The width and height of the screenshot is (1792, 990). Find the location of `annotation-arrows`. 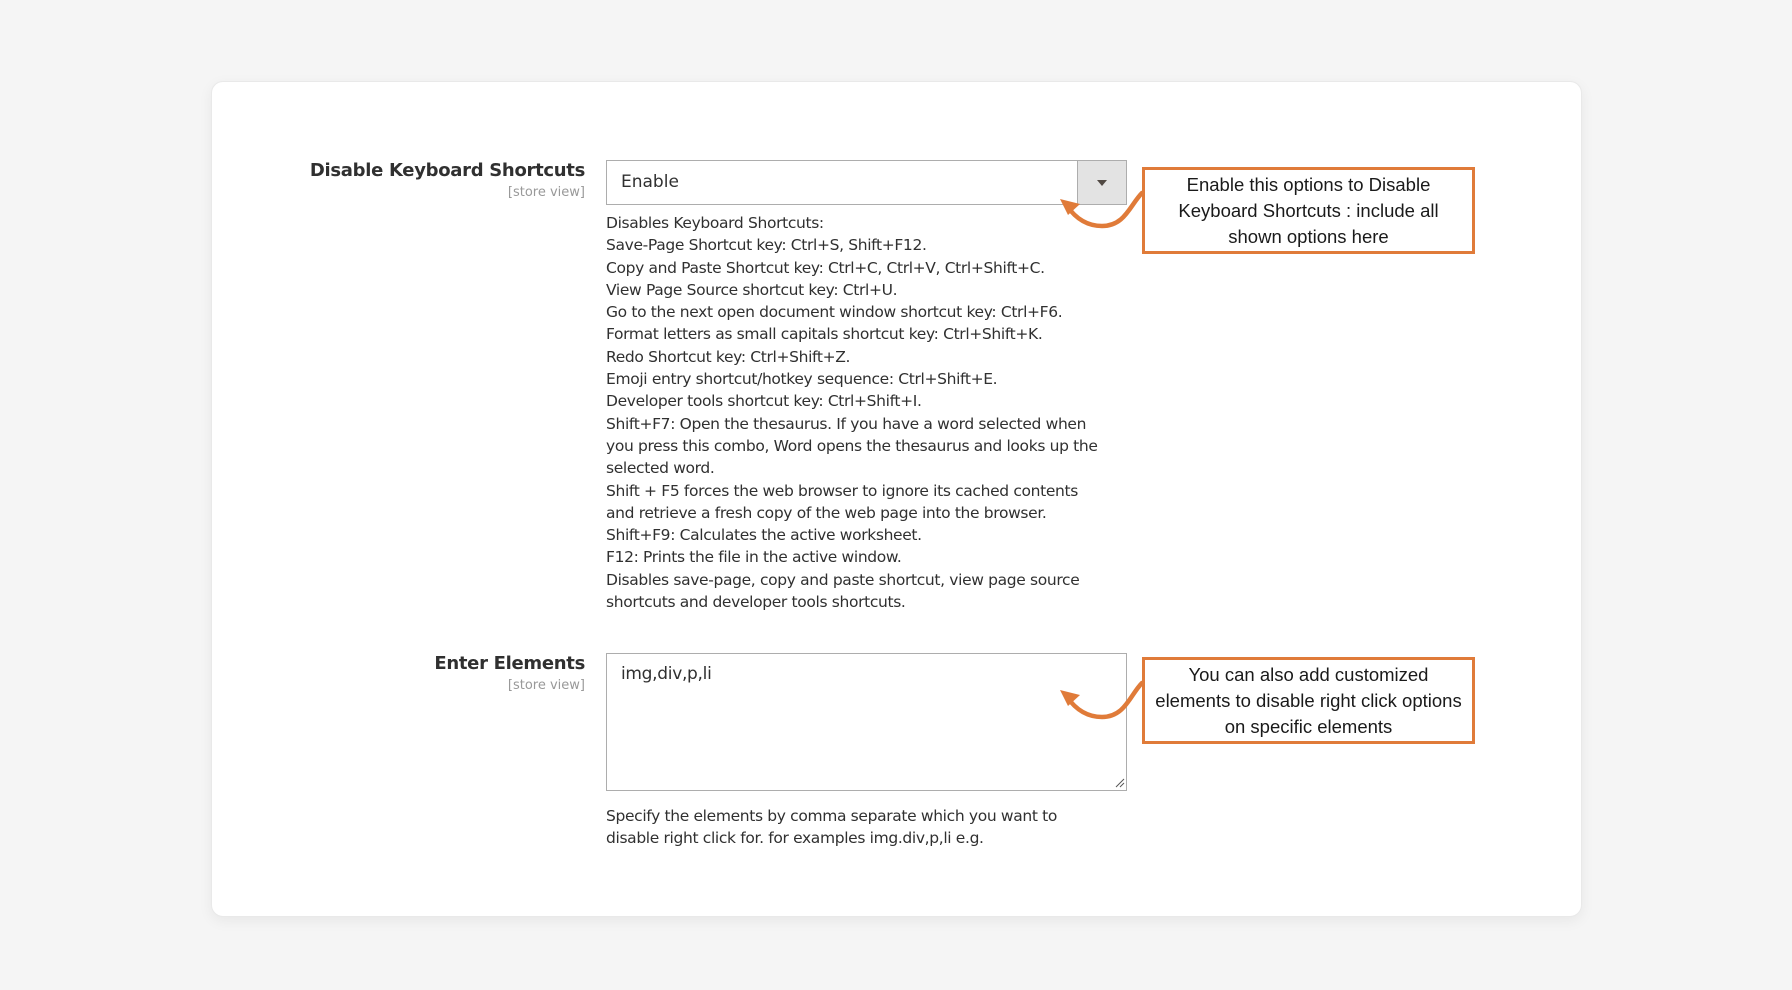

annotation-arrows is located at coordinates (1102, 455).